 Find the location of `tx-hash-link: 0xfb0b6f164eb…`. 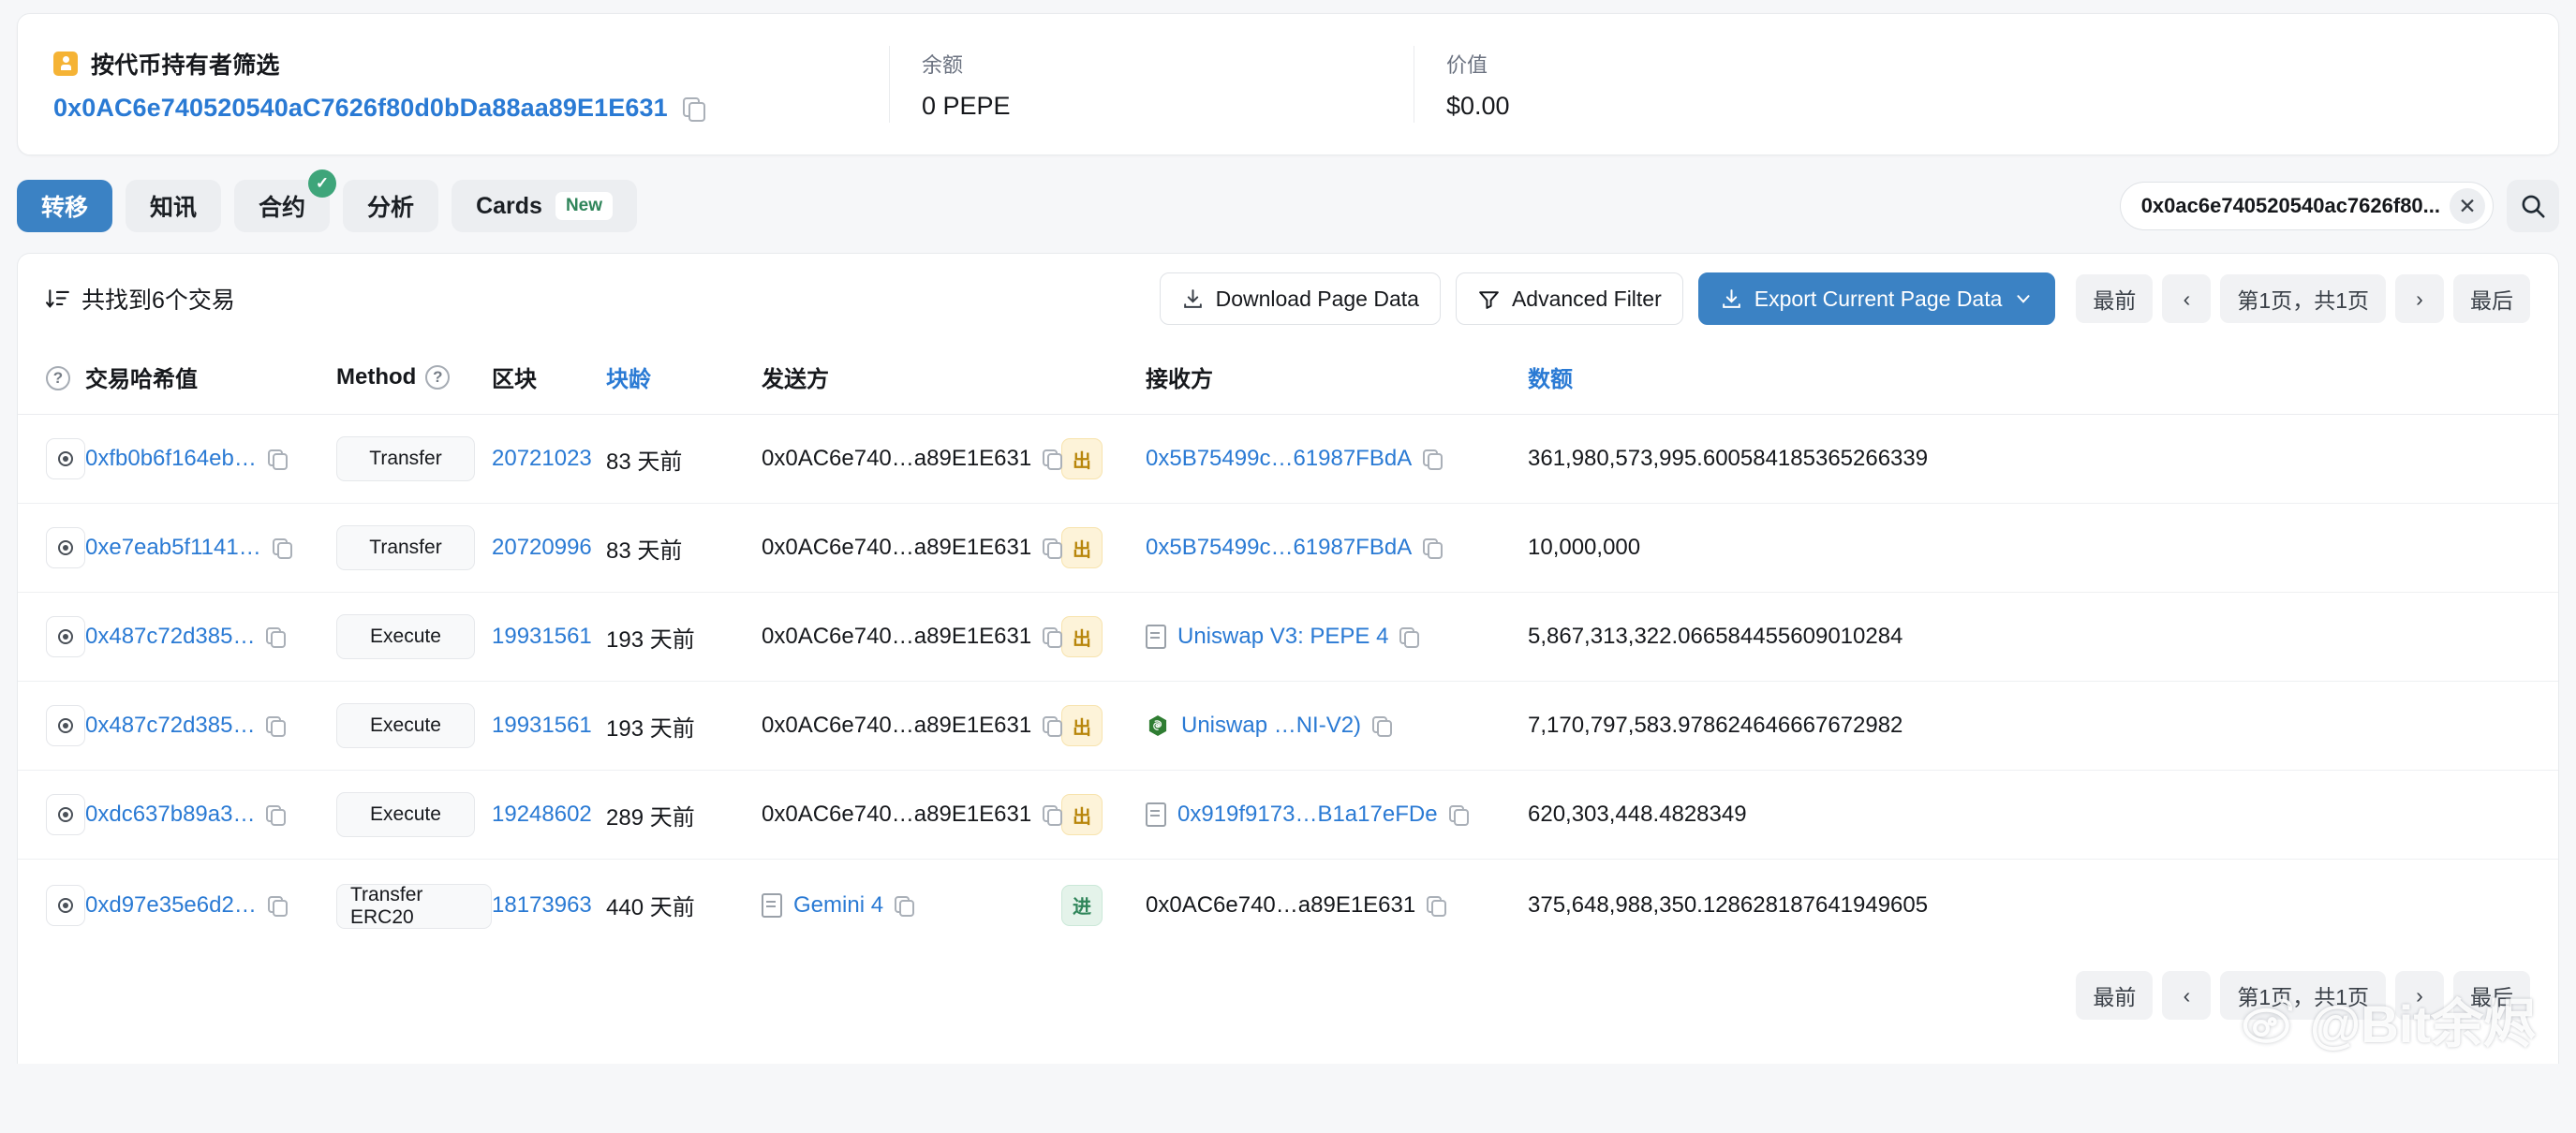

tx-hash-link: 0xfb0b6f164eb… is located at coordinates (171, 459).